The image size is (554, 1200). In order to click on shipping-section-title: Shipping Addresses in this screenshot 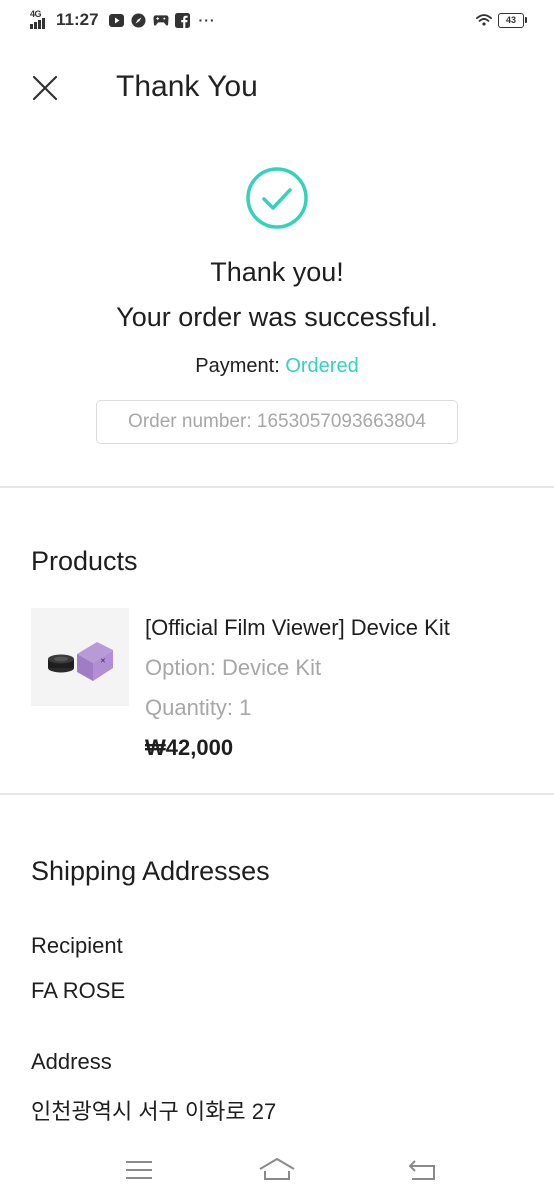, I will do `click(150, 871)`.